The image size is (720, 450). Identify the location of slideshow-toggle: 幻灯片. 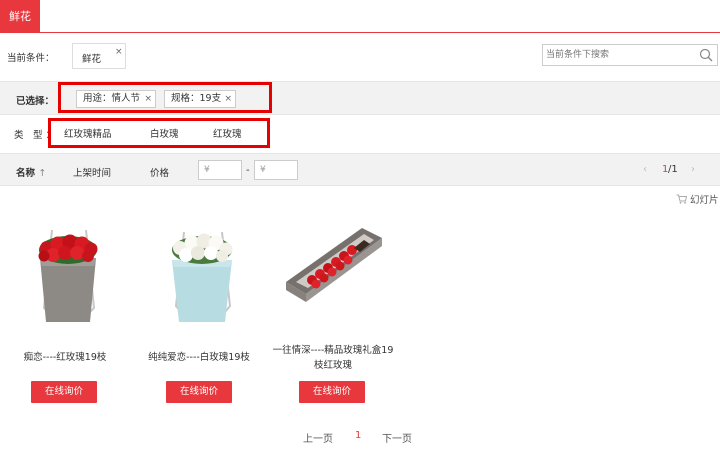
(697, 199).